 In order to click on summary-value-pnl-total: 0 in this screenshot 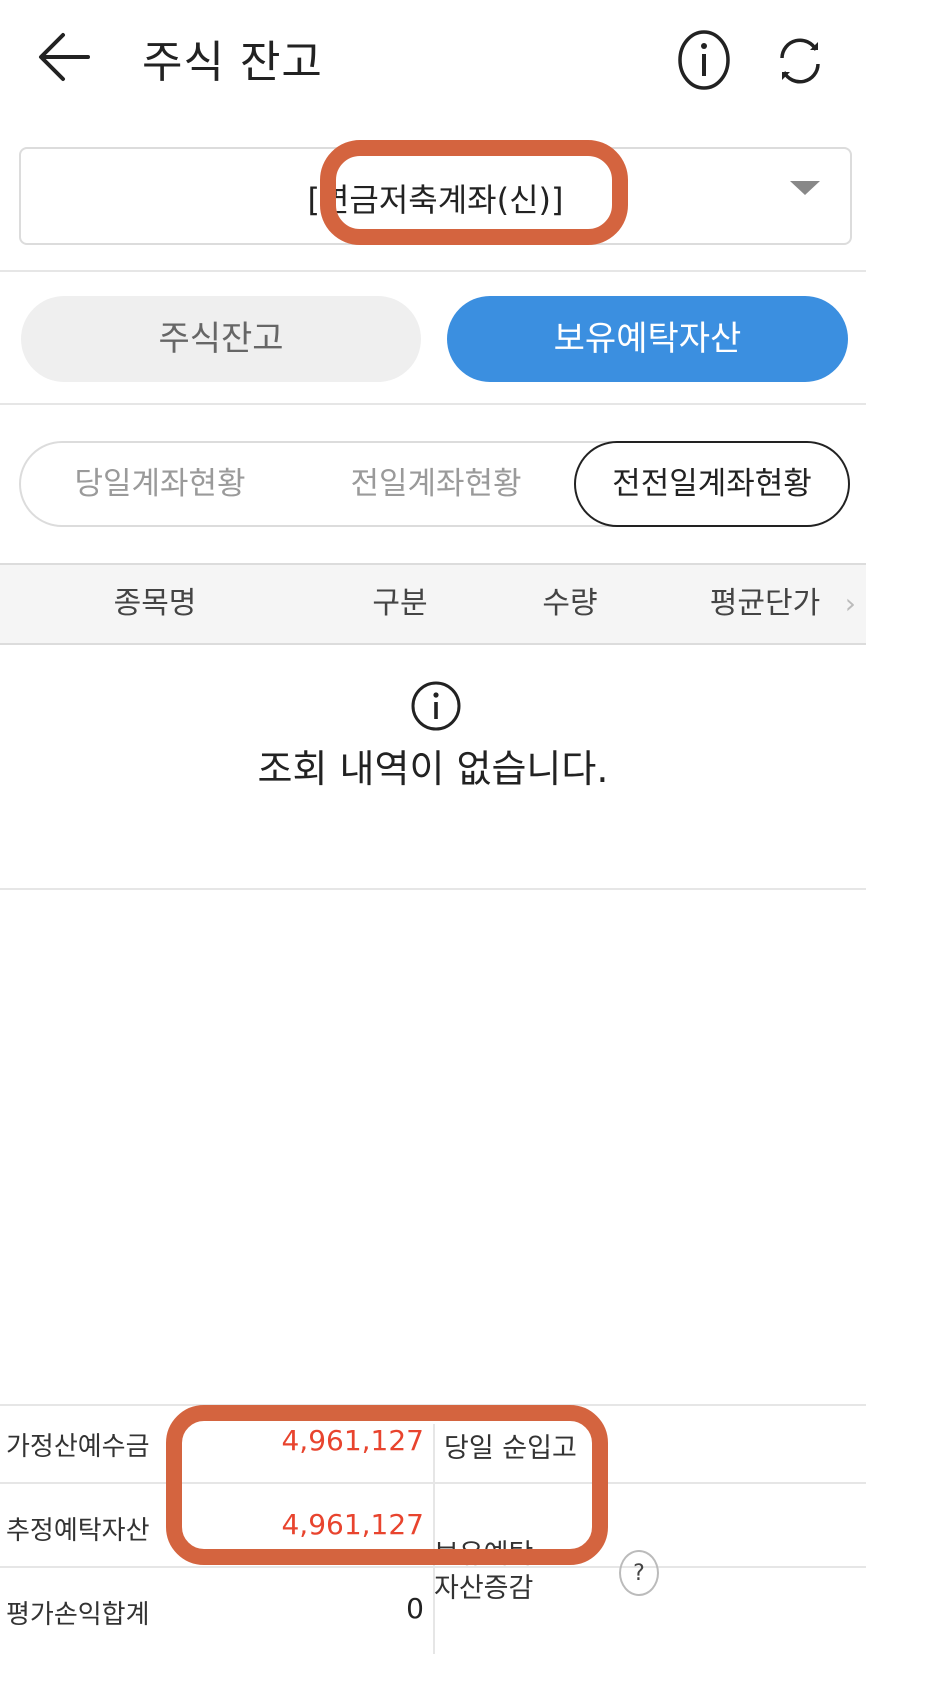, I will do `click(415, 1608)`.